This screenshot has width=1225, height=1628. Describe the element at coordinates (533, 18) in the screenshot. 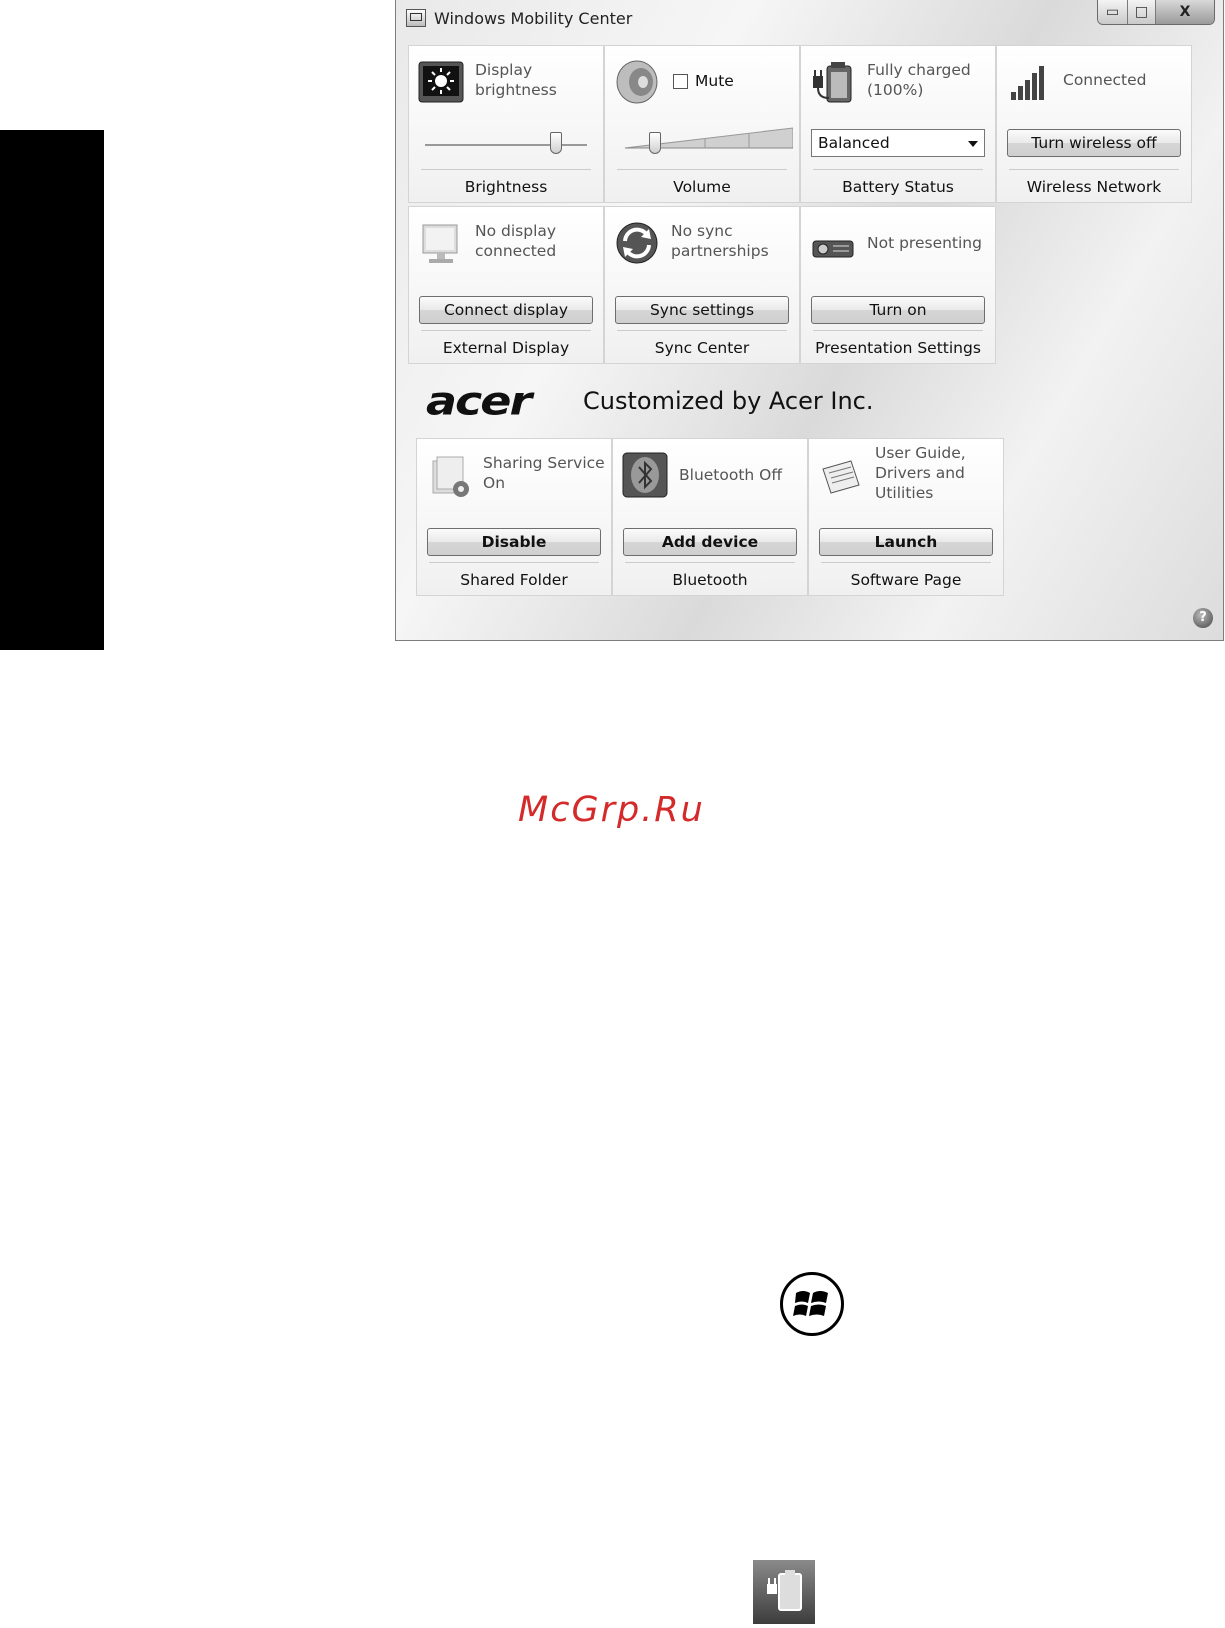

I see `window-title: Windows Mobility Center` at that location.